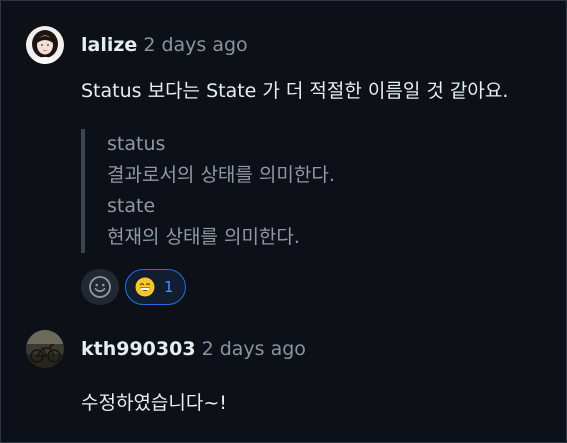 The height and width of the screenshot is (443, 567). I want to click on smiley-add-icon, so click(100, 287).